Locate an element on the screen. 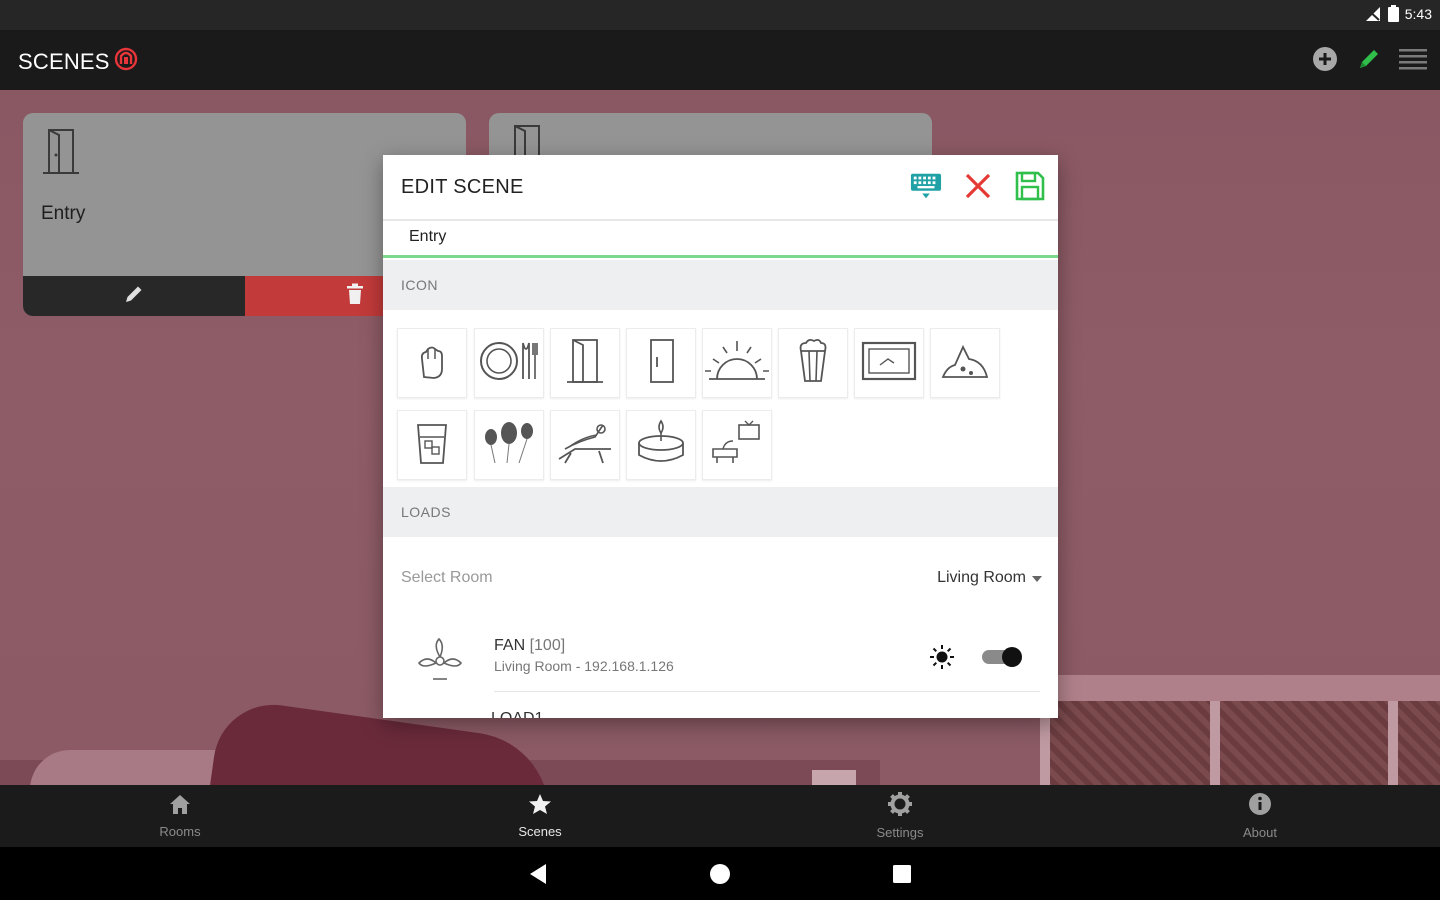  close-icon is located at coordinates (978, 186).